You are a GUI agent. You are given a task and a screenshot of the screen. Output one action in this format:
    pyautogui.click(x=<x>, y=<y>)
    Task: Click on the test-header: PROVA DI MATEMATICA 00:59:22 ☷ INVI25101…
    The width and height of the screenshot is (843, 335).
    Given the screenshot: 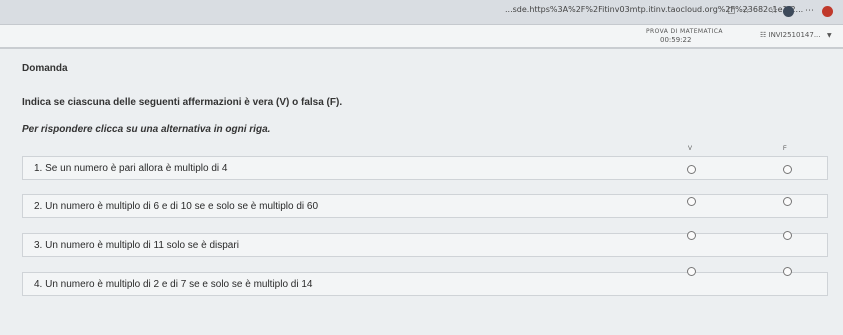 What is the action you would take?
    pyautogui.click(x=421, y=37)
    